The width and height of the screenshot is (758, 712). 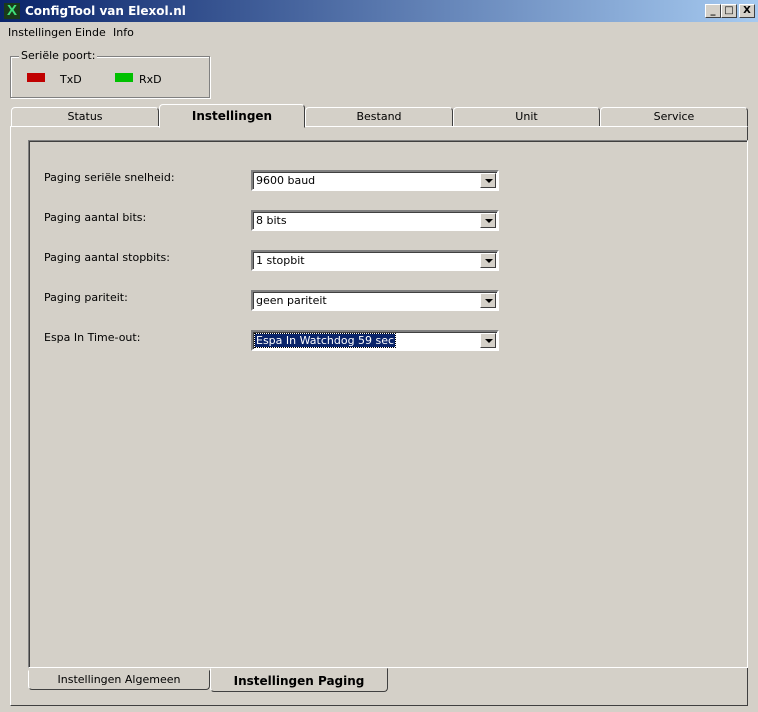 What do you see at coordinates (379, 117) in the screenshot?
I see `tab-bestand: Bestand` at bounding box center [379, 117].